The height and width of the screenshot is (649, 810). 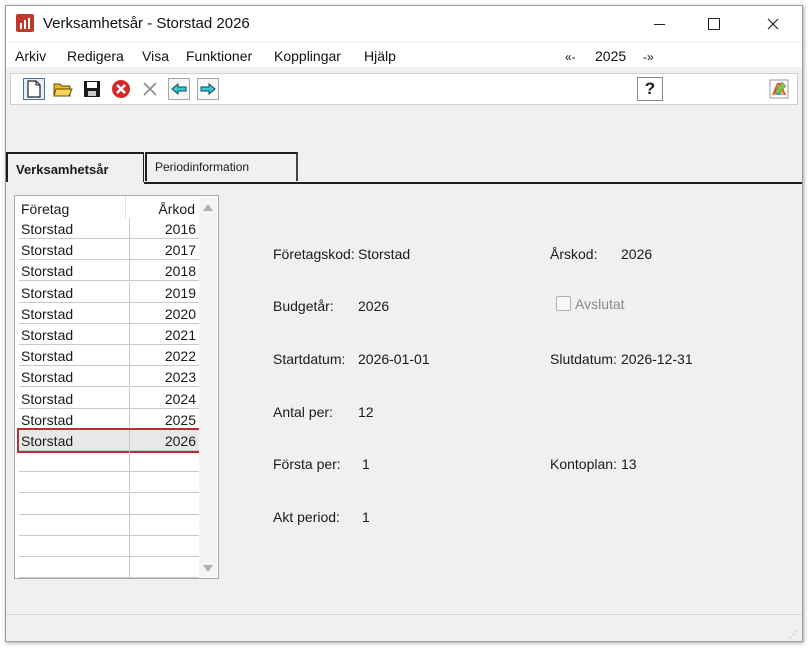 I want to click on startdatum-label: Startdatum:, so click(x=309, y=359).